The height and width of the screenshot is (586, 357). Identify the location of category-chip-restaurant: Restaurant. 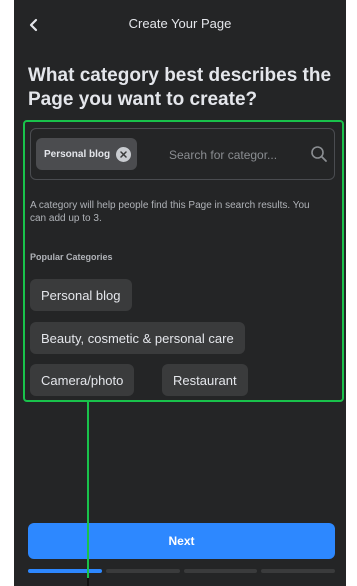
(205, 380).